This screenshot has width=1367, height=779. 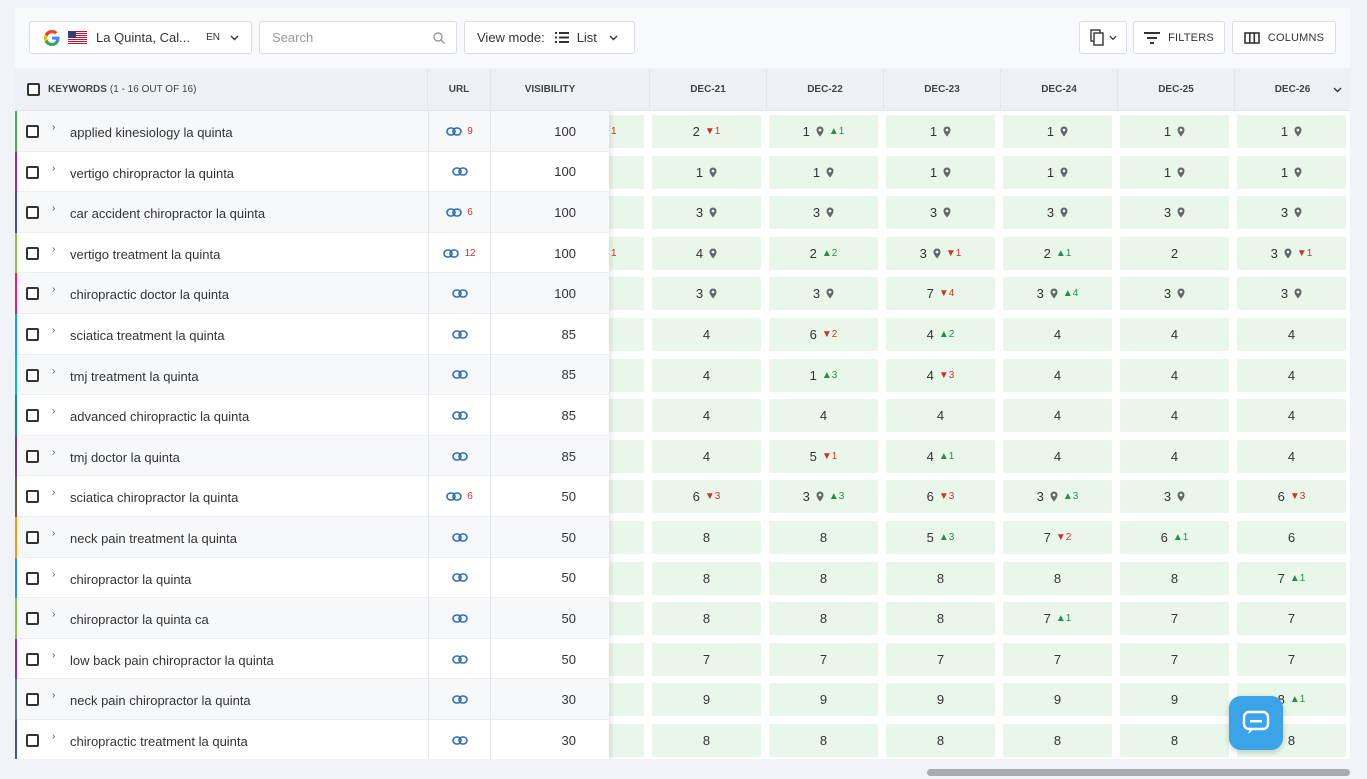 I want to click on position-cell: 4 ▼3, so click(x=940, y=375).